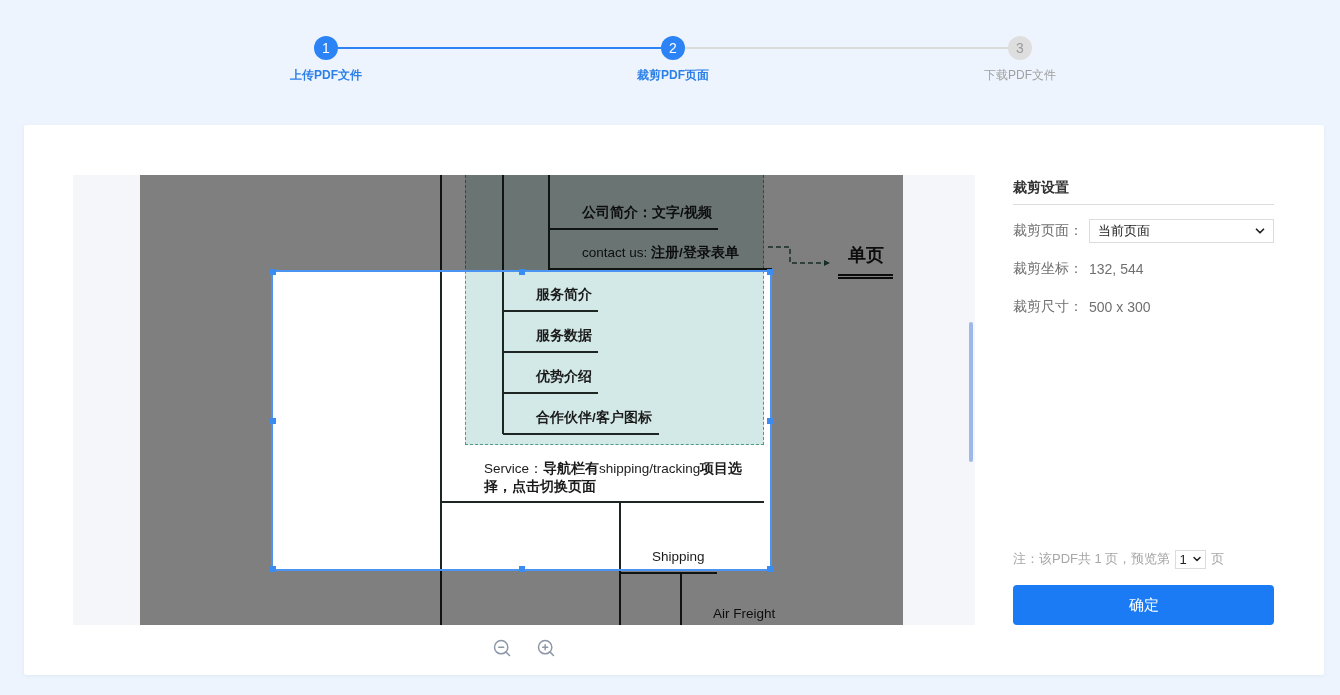 The image size is (1340, 695). What do you see at coordinates (550, 299) in the screenshot?
I see `topic-label: 服务简介` at bounding box center [550, 299].